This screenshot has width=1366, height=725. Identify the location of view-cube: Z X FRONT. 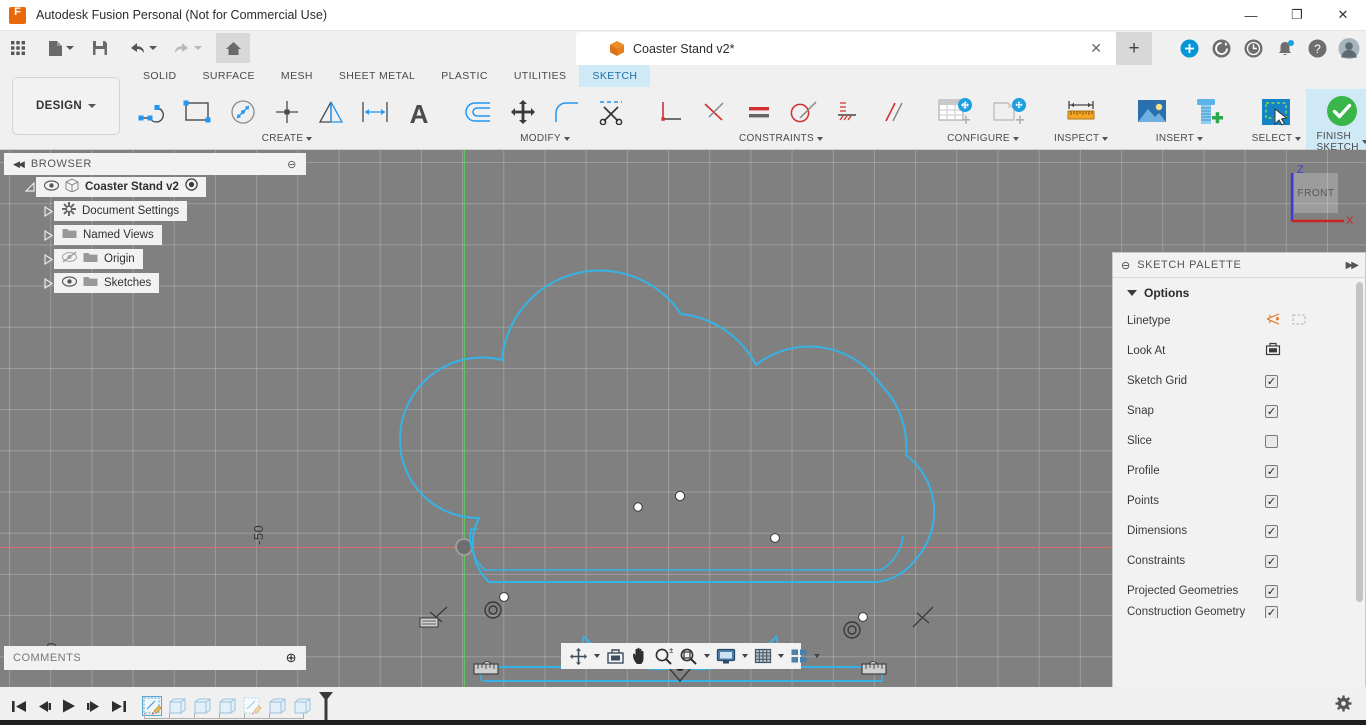
(1313, 198).